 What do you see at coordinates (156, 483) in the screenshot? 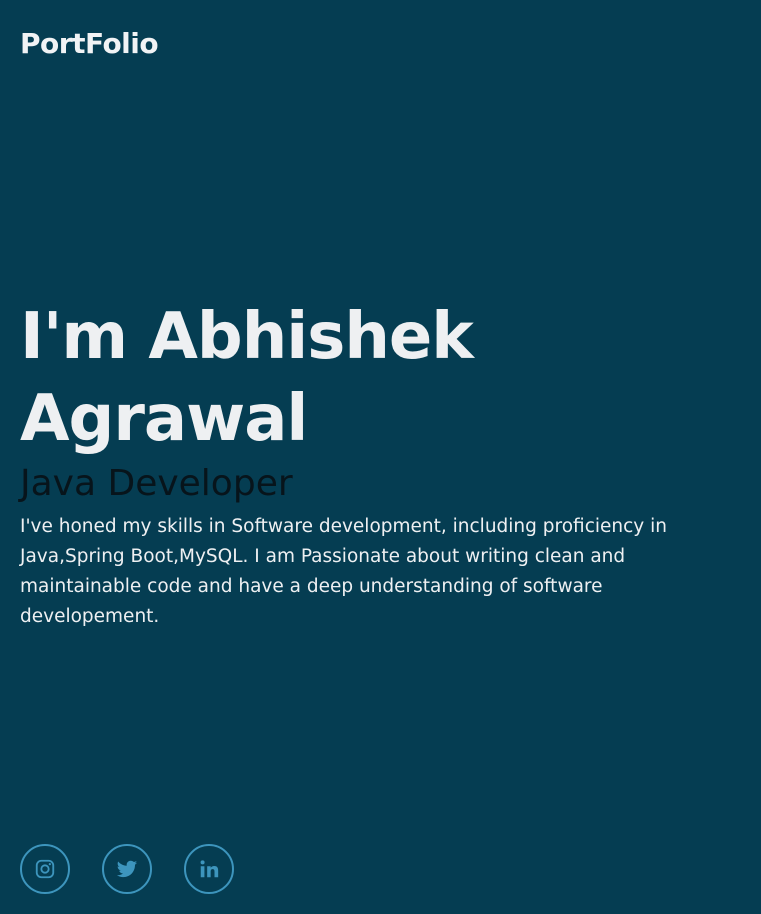
I see `hero-role: Java Developer` at bounding box center [156, 483].